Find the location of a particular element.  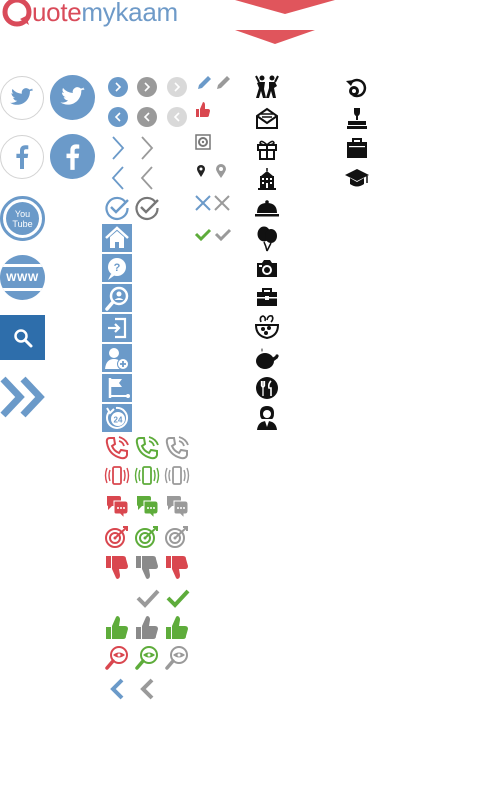

www-icon: WWW is located at coordinates (22, 277).